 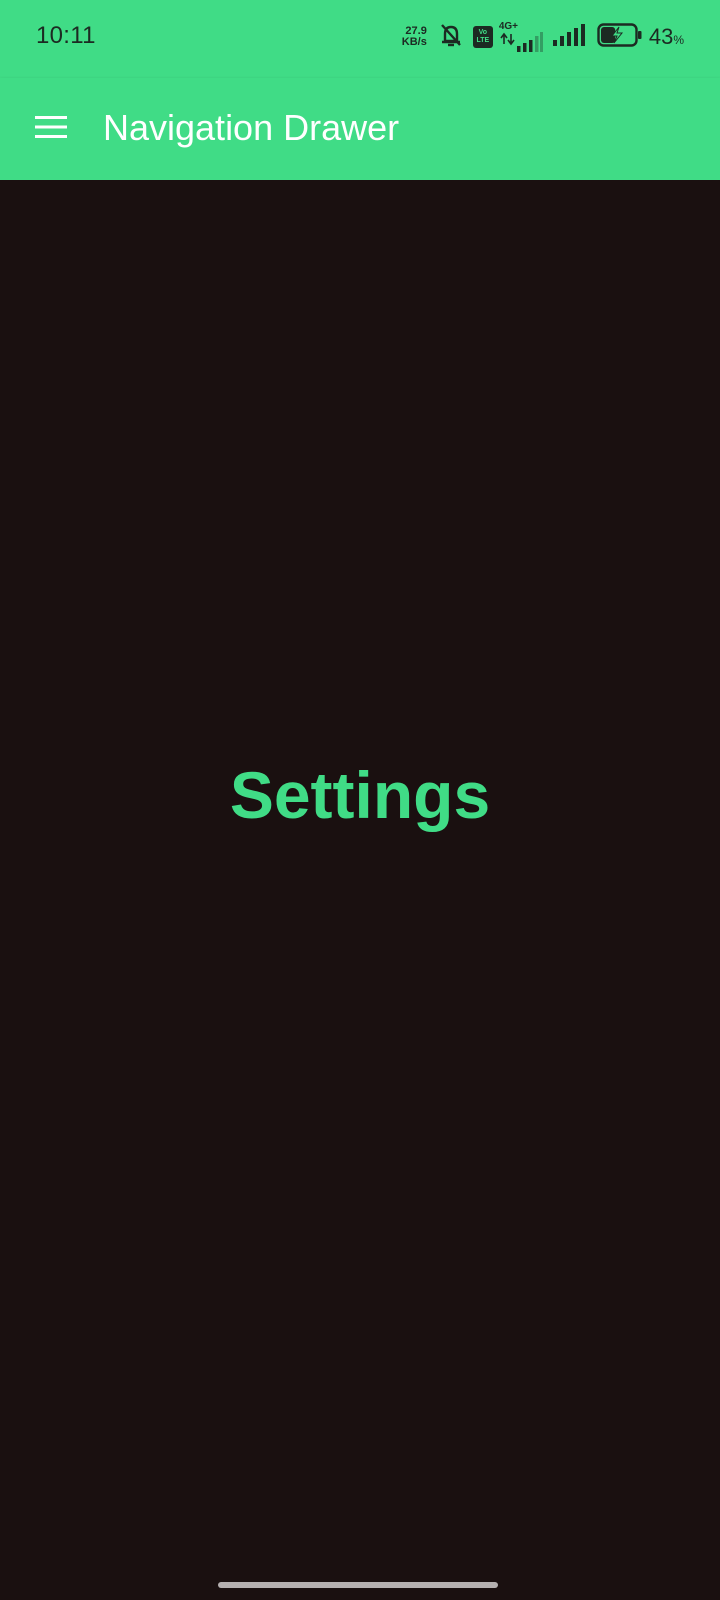 What do you see at coordinates (251, 127) in the screenshot?
I see `app-bar-title: Navigation Drawer` at bounding box center [251, 127].